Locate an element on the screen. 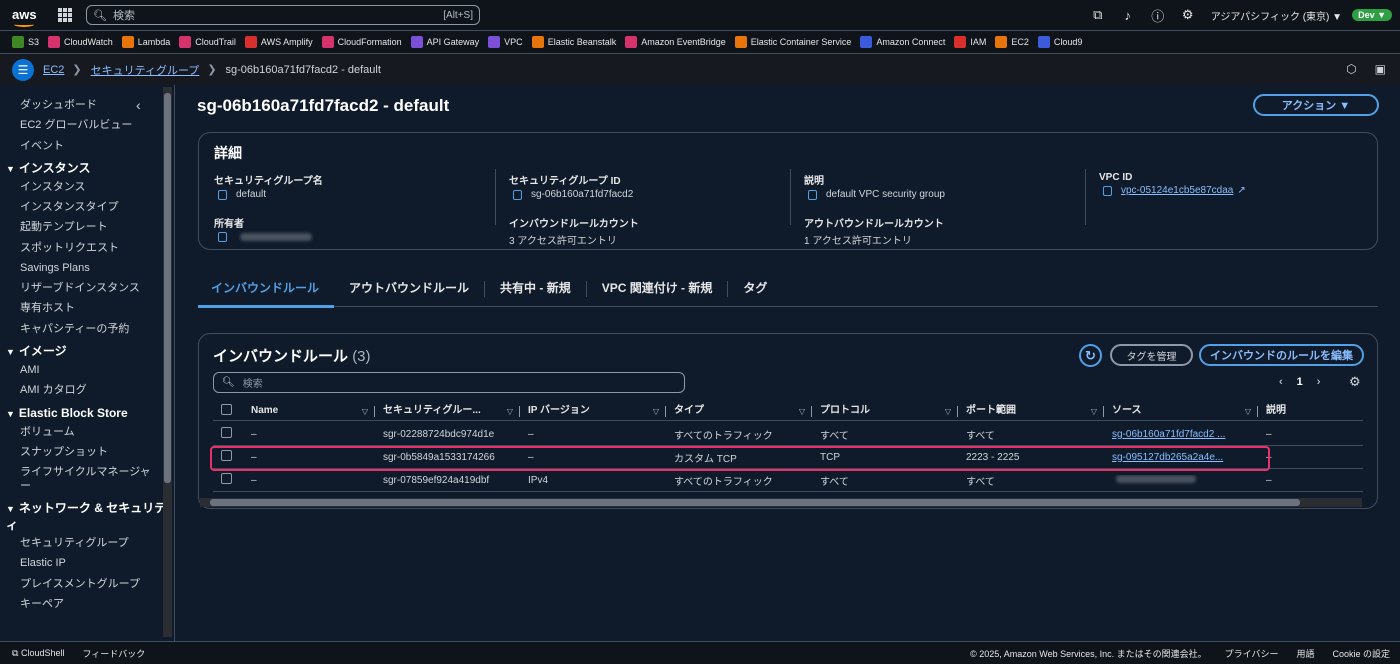 The image size is (1400, 664). account-profile-badge: Dev ▼ is located at coordinates (1372, 15).